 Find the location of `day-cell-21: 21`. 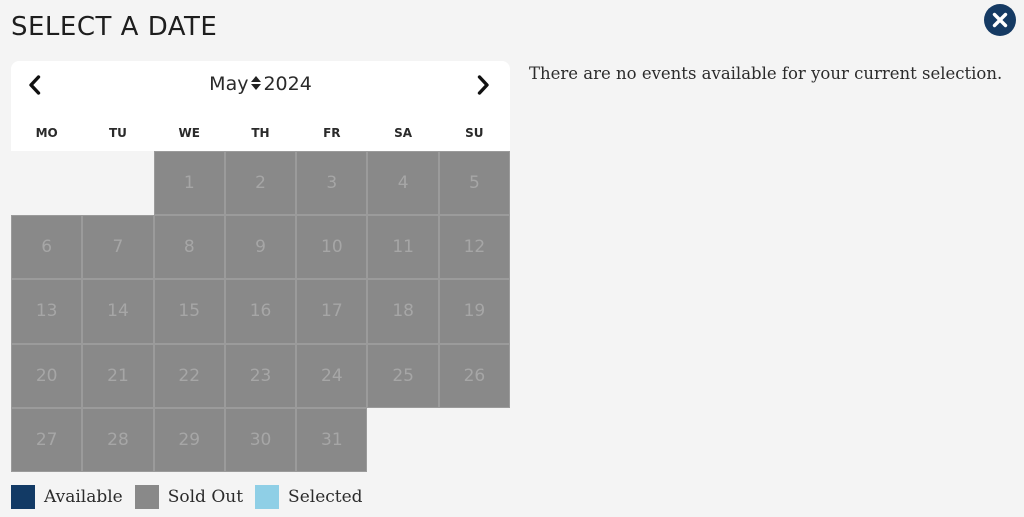

day-cell-21: 21 is located at coordinates (118, 375).